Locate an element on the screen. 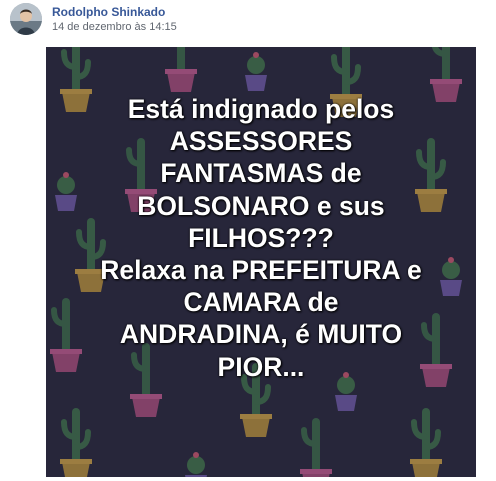 The width and height of the screenshot is (496, 481). text-line: FILHOS??? is located at coordinates (261, 237).